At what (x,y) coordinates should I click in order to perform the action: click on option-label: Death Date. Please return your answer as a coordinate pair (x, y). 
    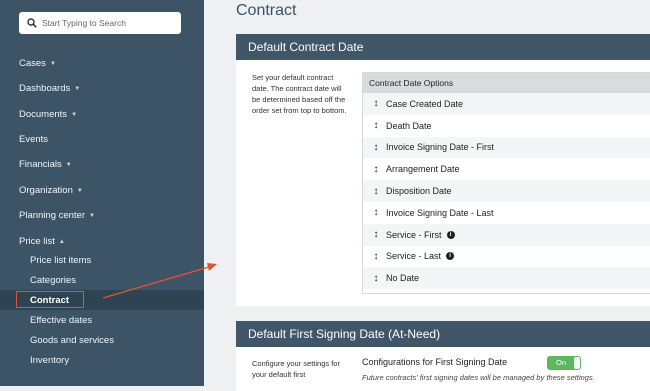
    Looking at the image, I should click on (409, 125).